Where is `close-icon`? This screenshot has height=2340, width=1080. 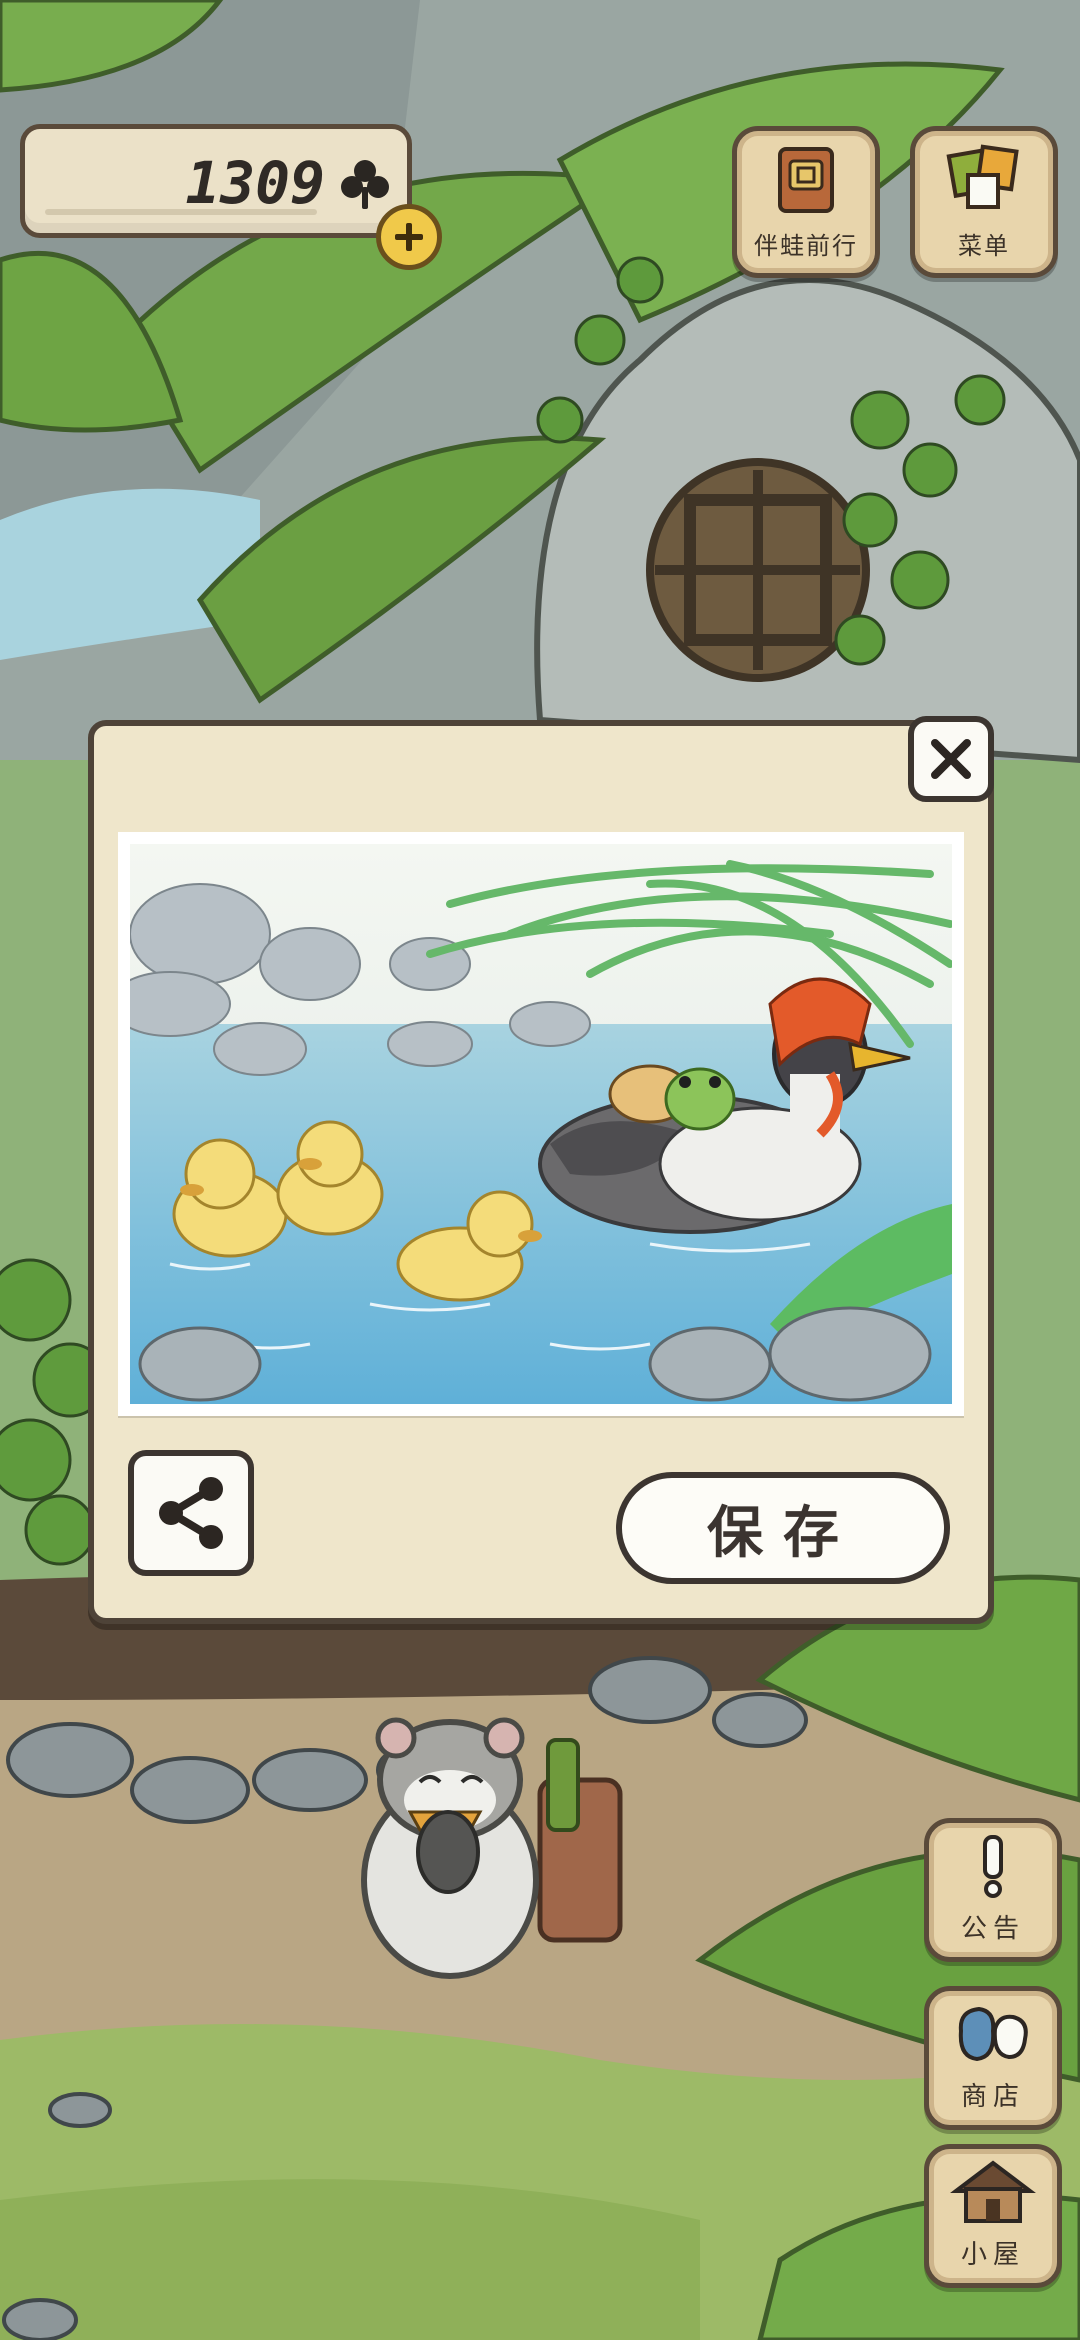 close-icon is located at coordinates (951, 759).